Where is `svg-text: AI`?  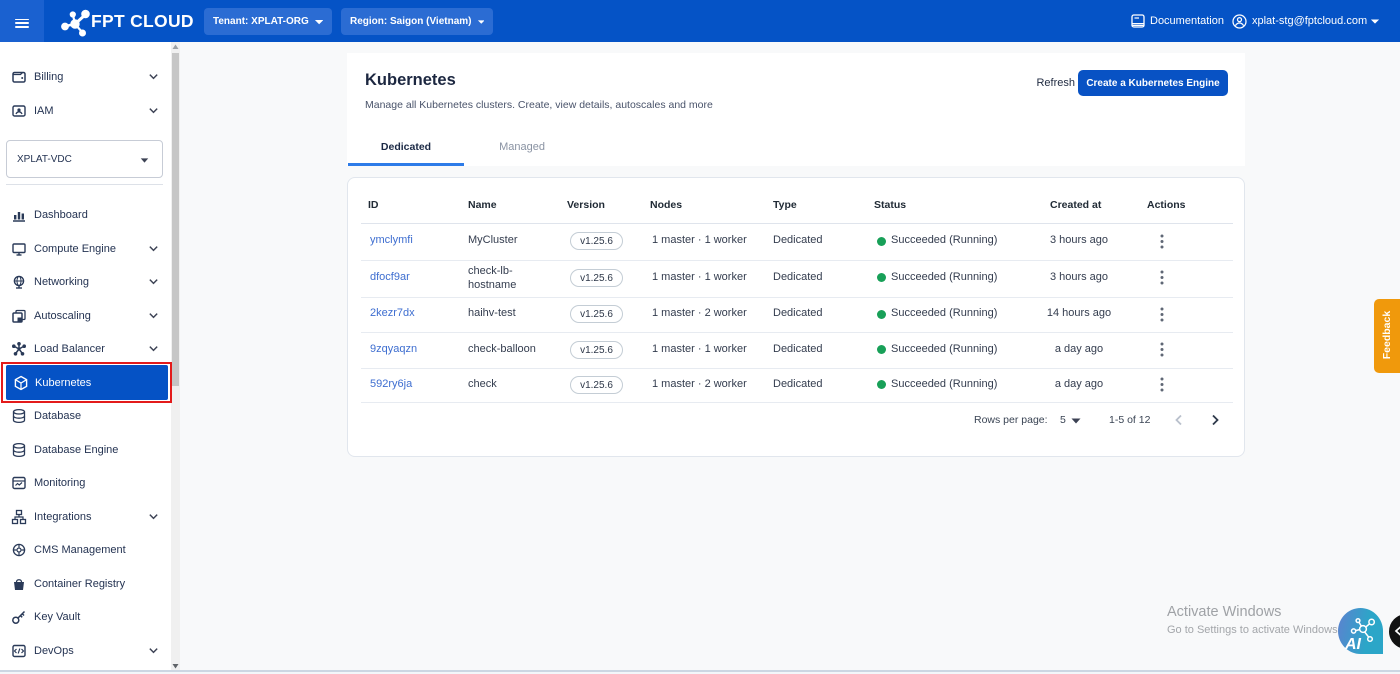 svg-text: AI is located at coordinates (1353, 644).